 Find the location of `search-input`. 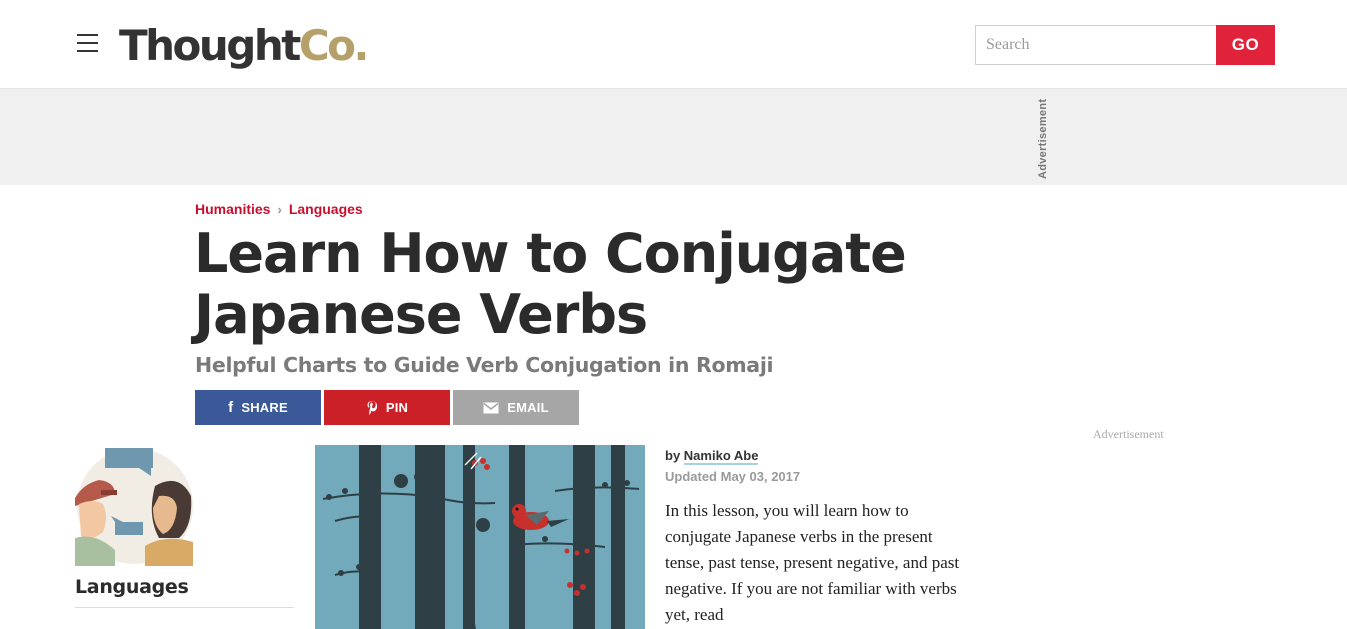

search-input is located at coordinates (1096, 45).